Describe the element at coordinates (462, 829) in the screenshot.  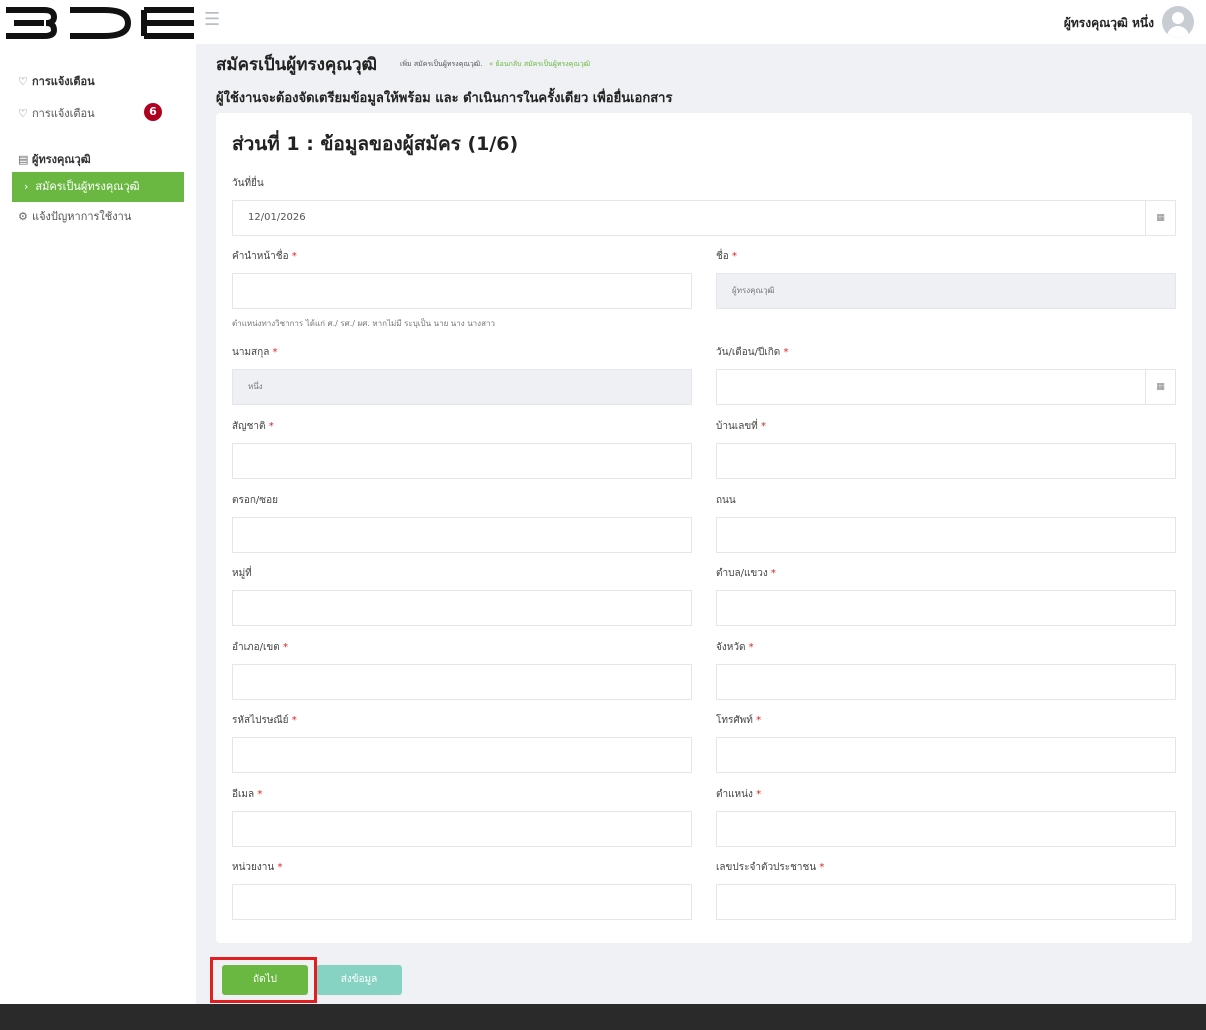
I see `email-field` at that location.